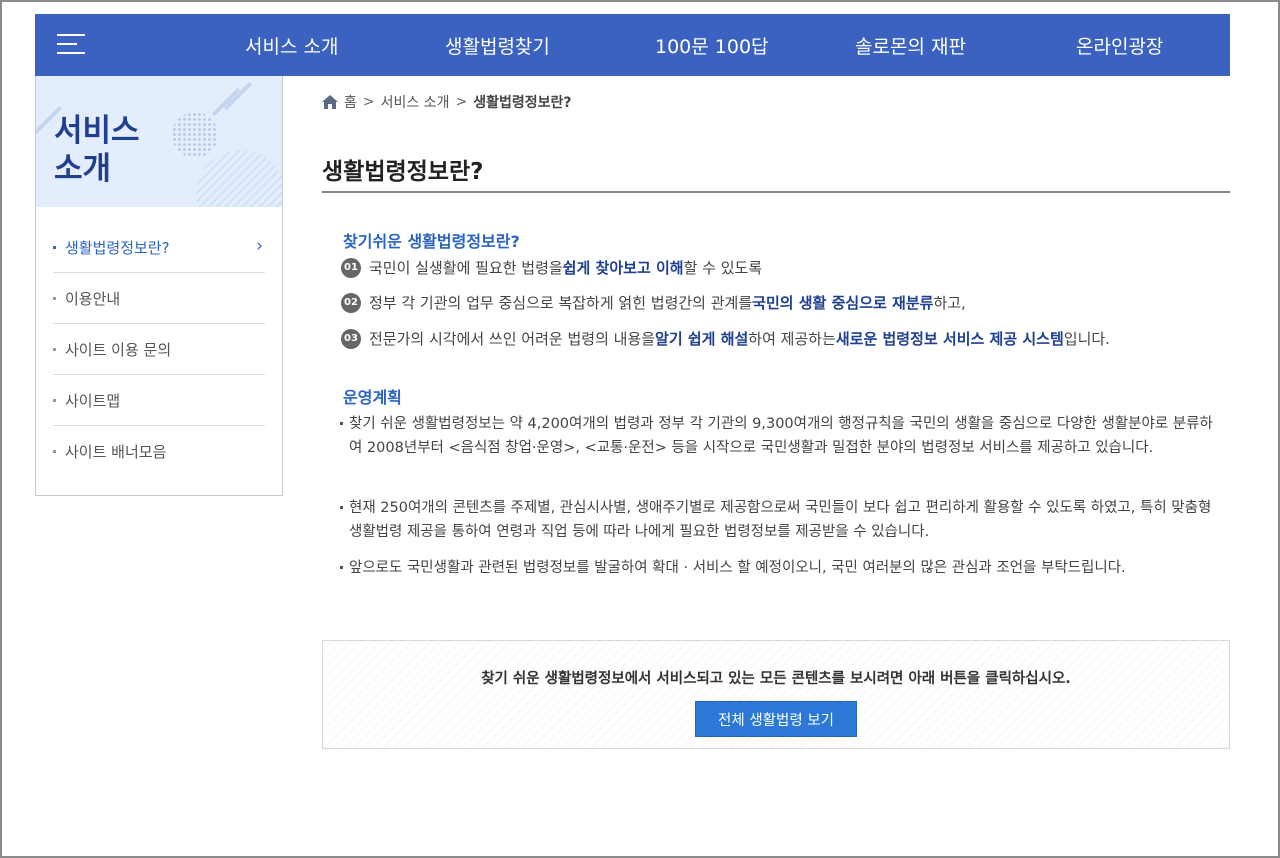 The image size is (1280, 858). I want to click on sidebar-title-line1: 서비스, so click(97, 131).